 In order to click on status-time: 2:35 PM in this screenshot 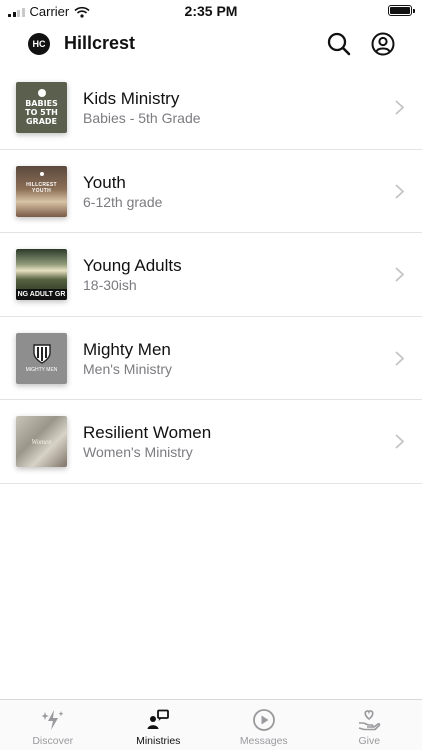, I will do `click(211, 11)`.